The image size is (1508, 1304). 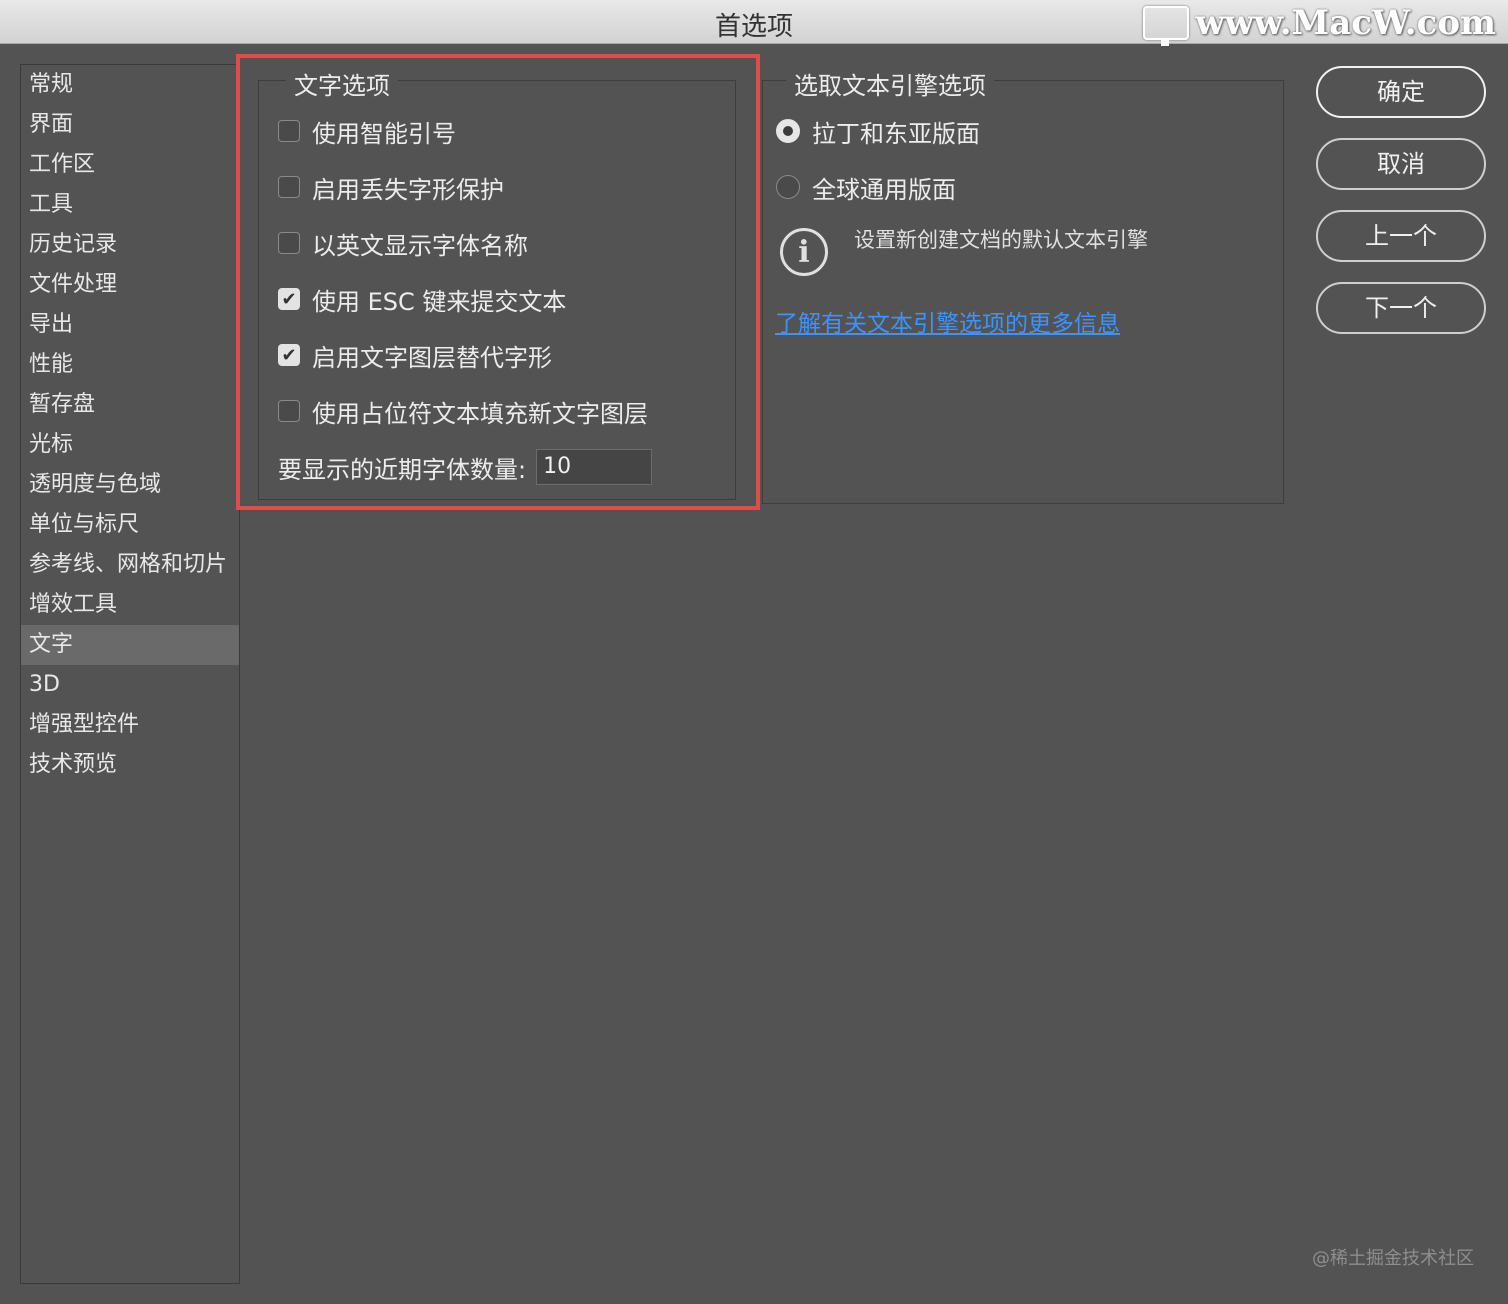 What do you see at coordinates (804, 252) in the screenshot?
I see `info-icon: i` at bounding box center [804, 252].